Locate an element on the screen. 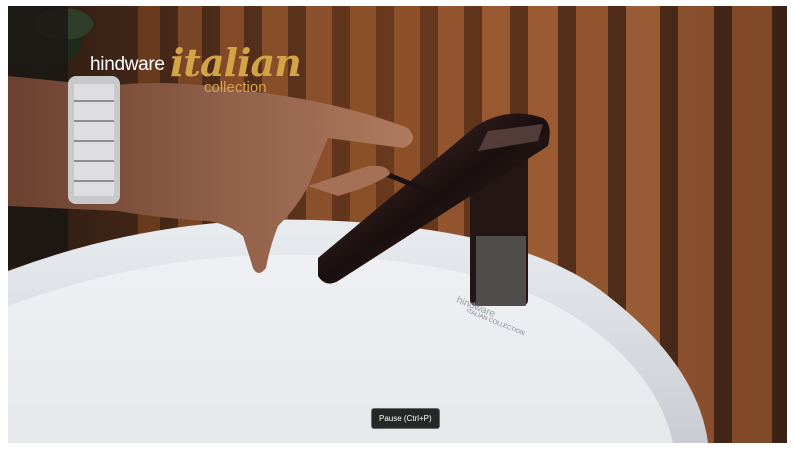 The width and height of the screenshot is (795, 449). logo-subtitle-text: collection is located at coordinates (235, 87).